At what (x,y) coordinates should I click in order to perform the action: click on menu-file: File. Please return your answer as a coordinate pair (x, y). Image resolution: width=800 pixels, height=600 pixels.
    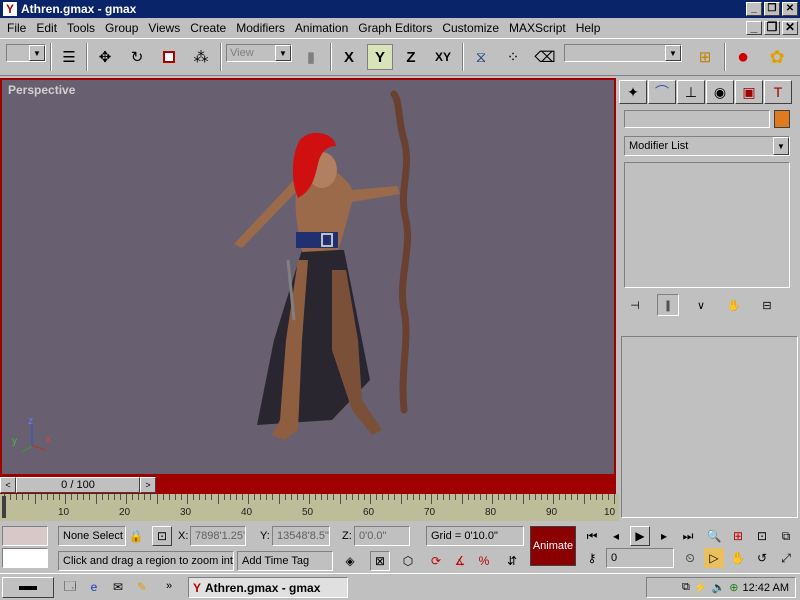
    Looking at the image, I should click on (16, 28).